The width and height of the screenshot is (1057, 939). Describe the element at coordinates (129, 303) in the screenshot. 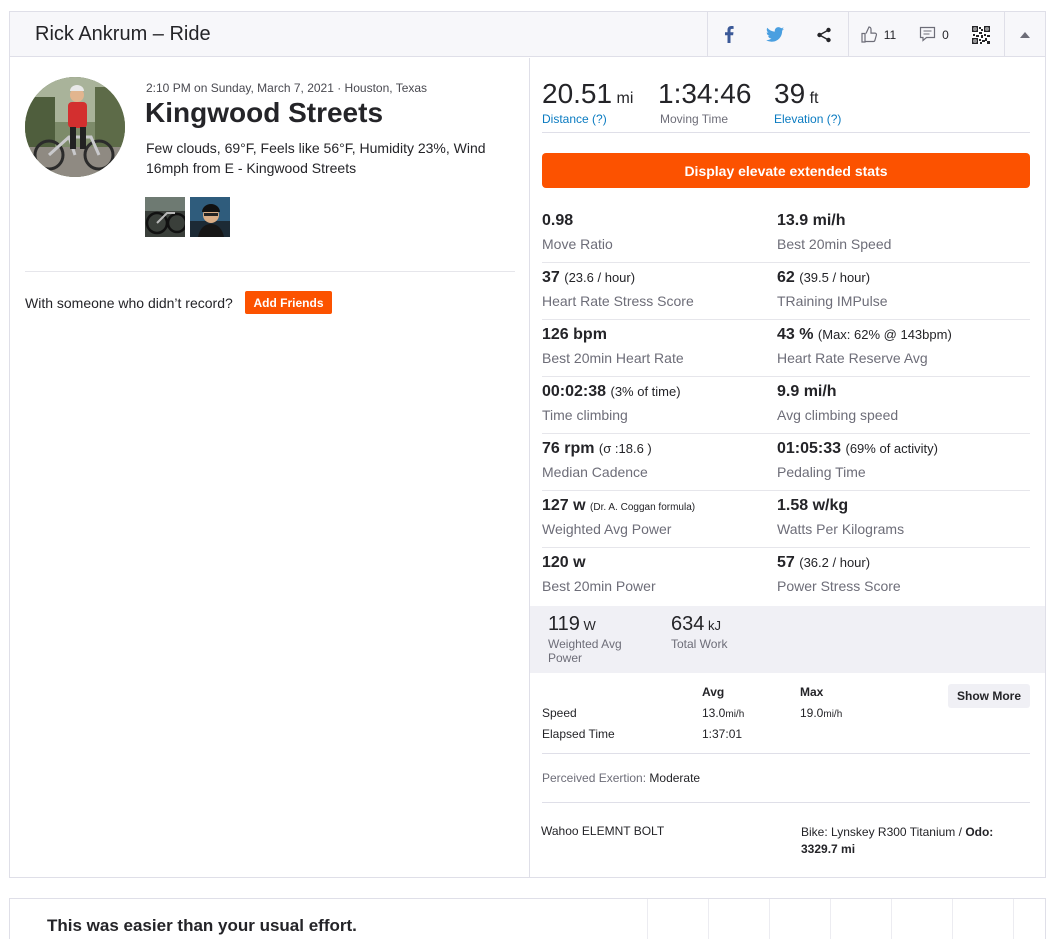

I see `with-someone-text: With someone who didn’t record?` at that location.